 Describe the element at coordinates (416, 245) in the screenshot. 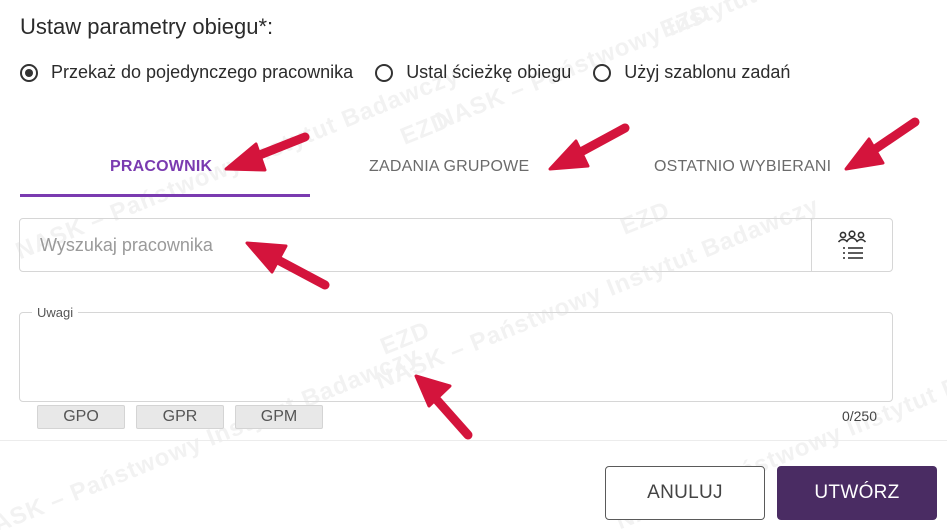

I see `employee-search-input` at that location.